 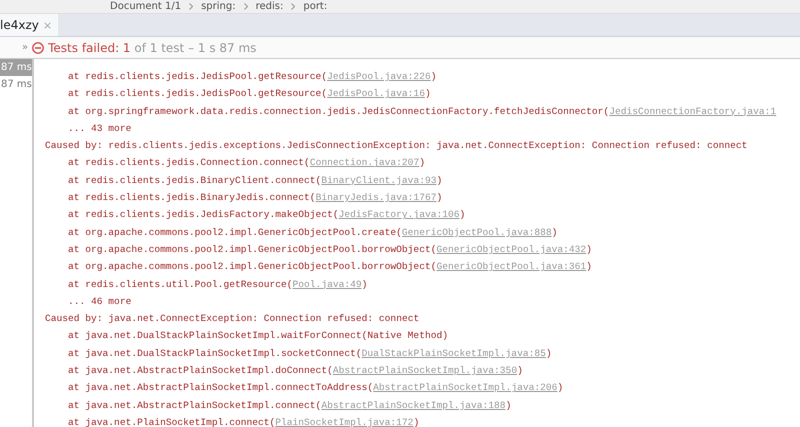 What do you see at coordinates (232, 319) in the screenshot?
I see `stack-trace-line: Caused by: java.net.ConnectException: Connection refused: connect` at bounding box center [232, 319].